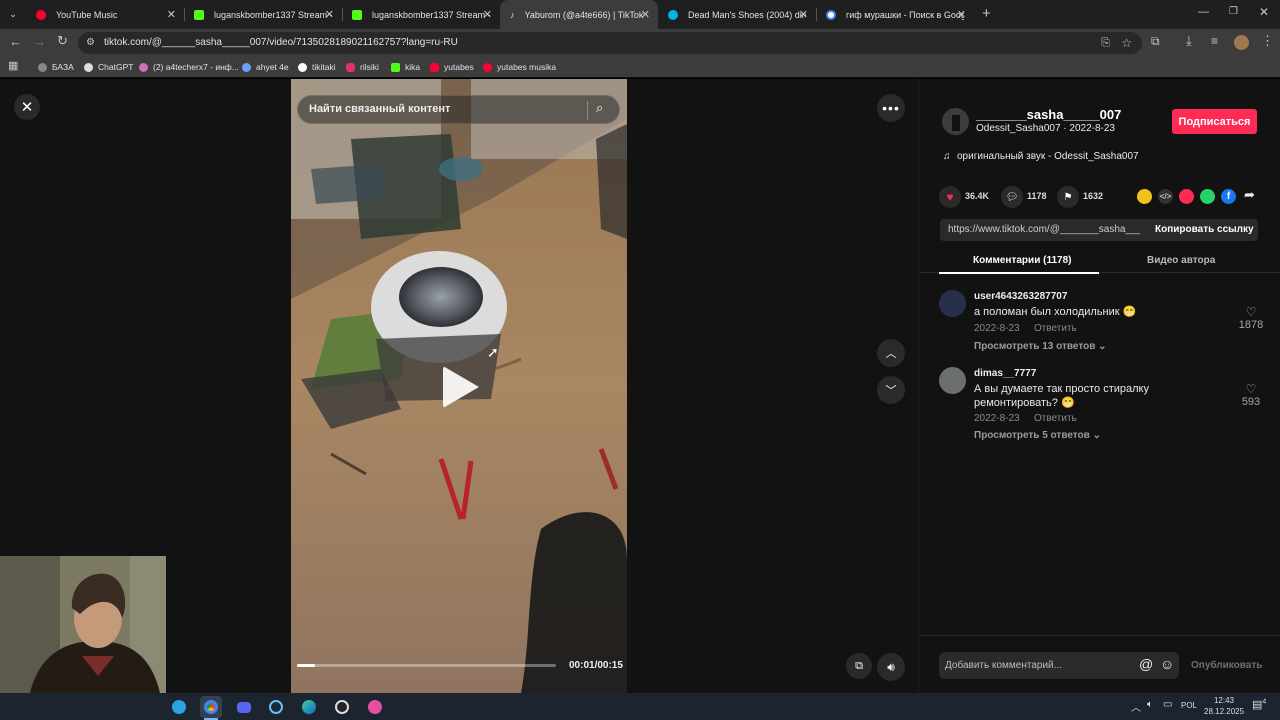  Describe the element at coordinates (265, 67) in the screenshot. I see `bookmark-ahyet: ahyet 4e` at that location.